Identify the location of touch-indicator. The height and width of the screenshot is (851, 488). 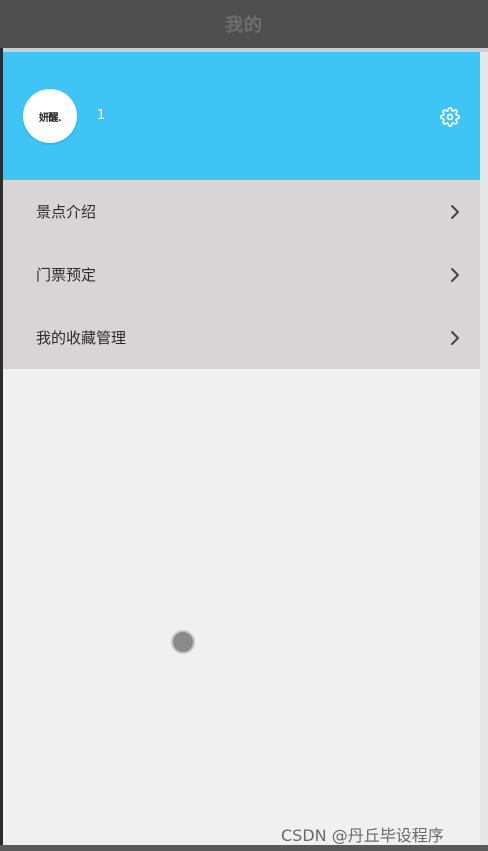
(183, 642).